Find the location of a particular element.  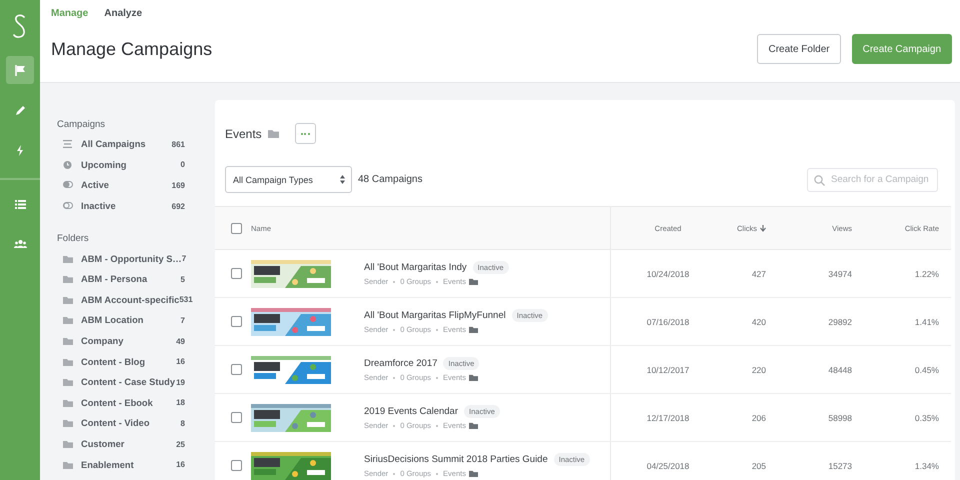

create-campaign-button: Create Campaign is located at coordinates (902, 49).